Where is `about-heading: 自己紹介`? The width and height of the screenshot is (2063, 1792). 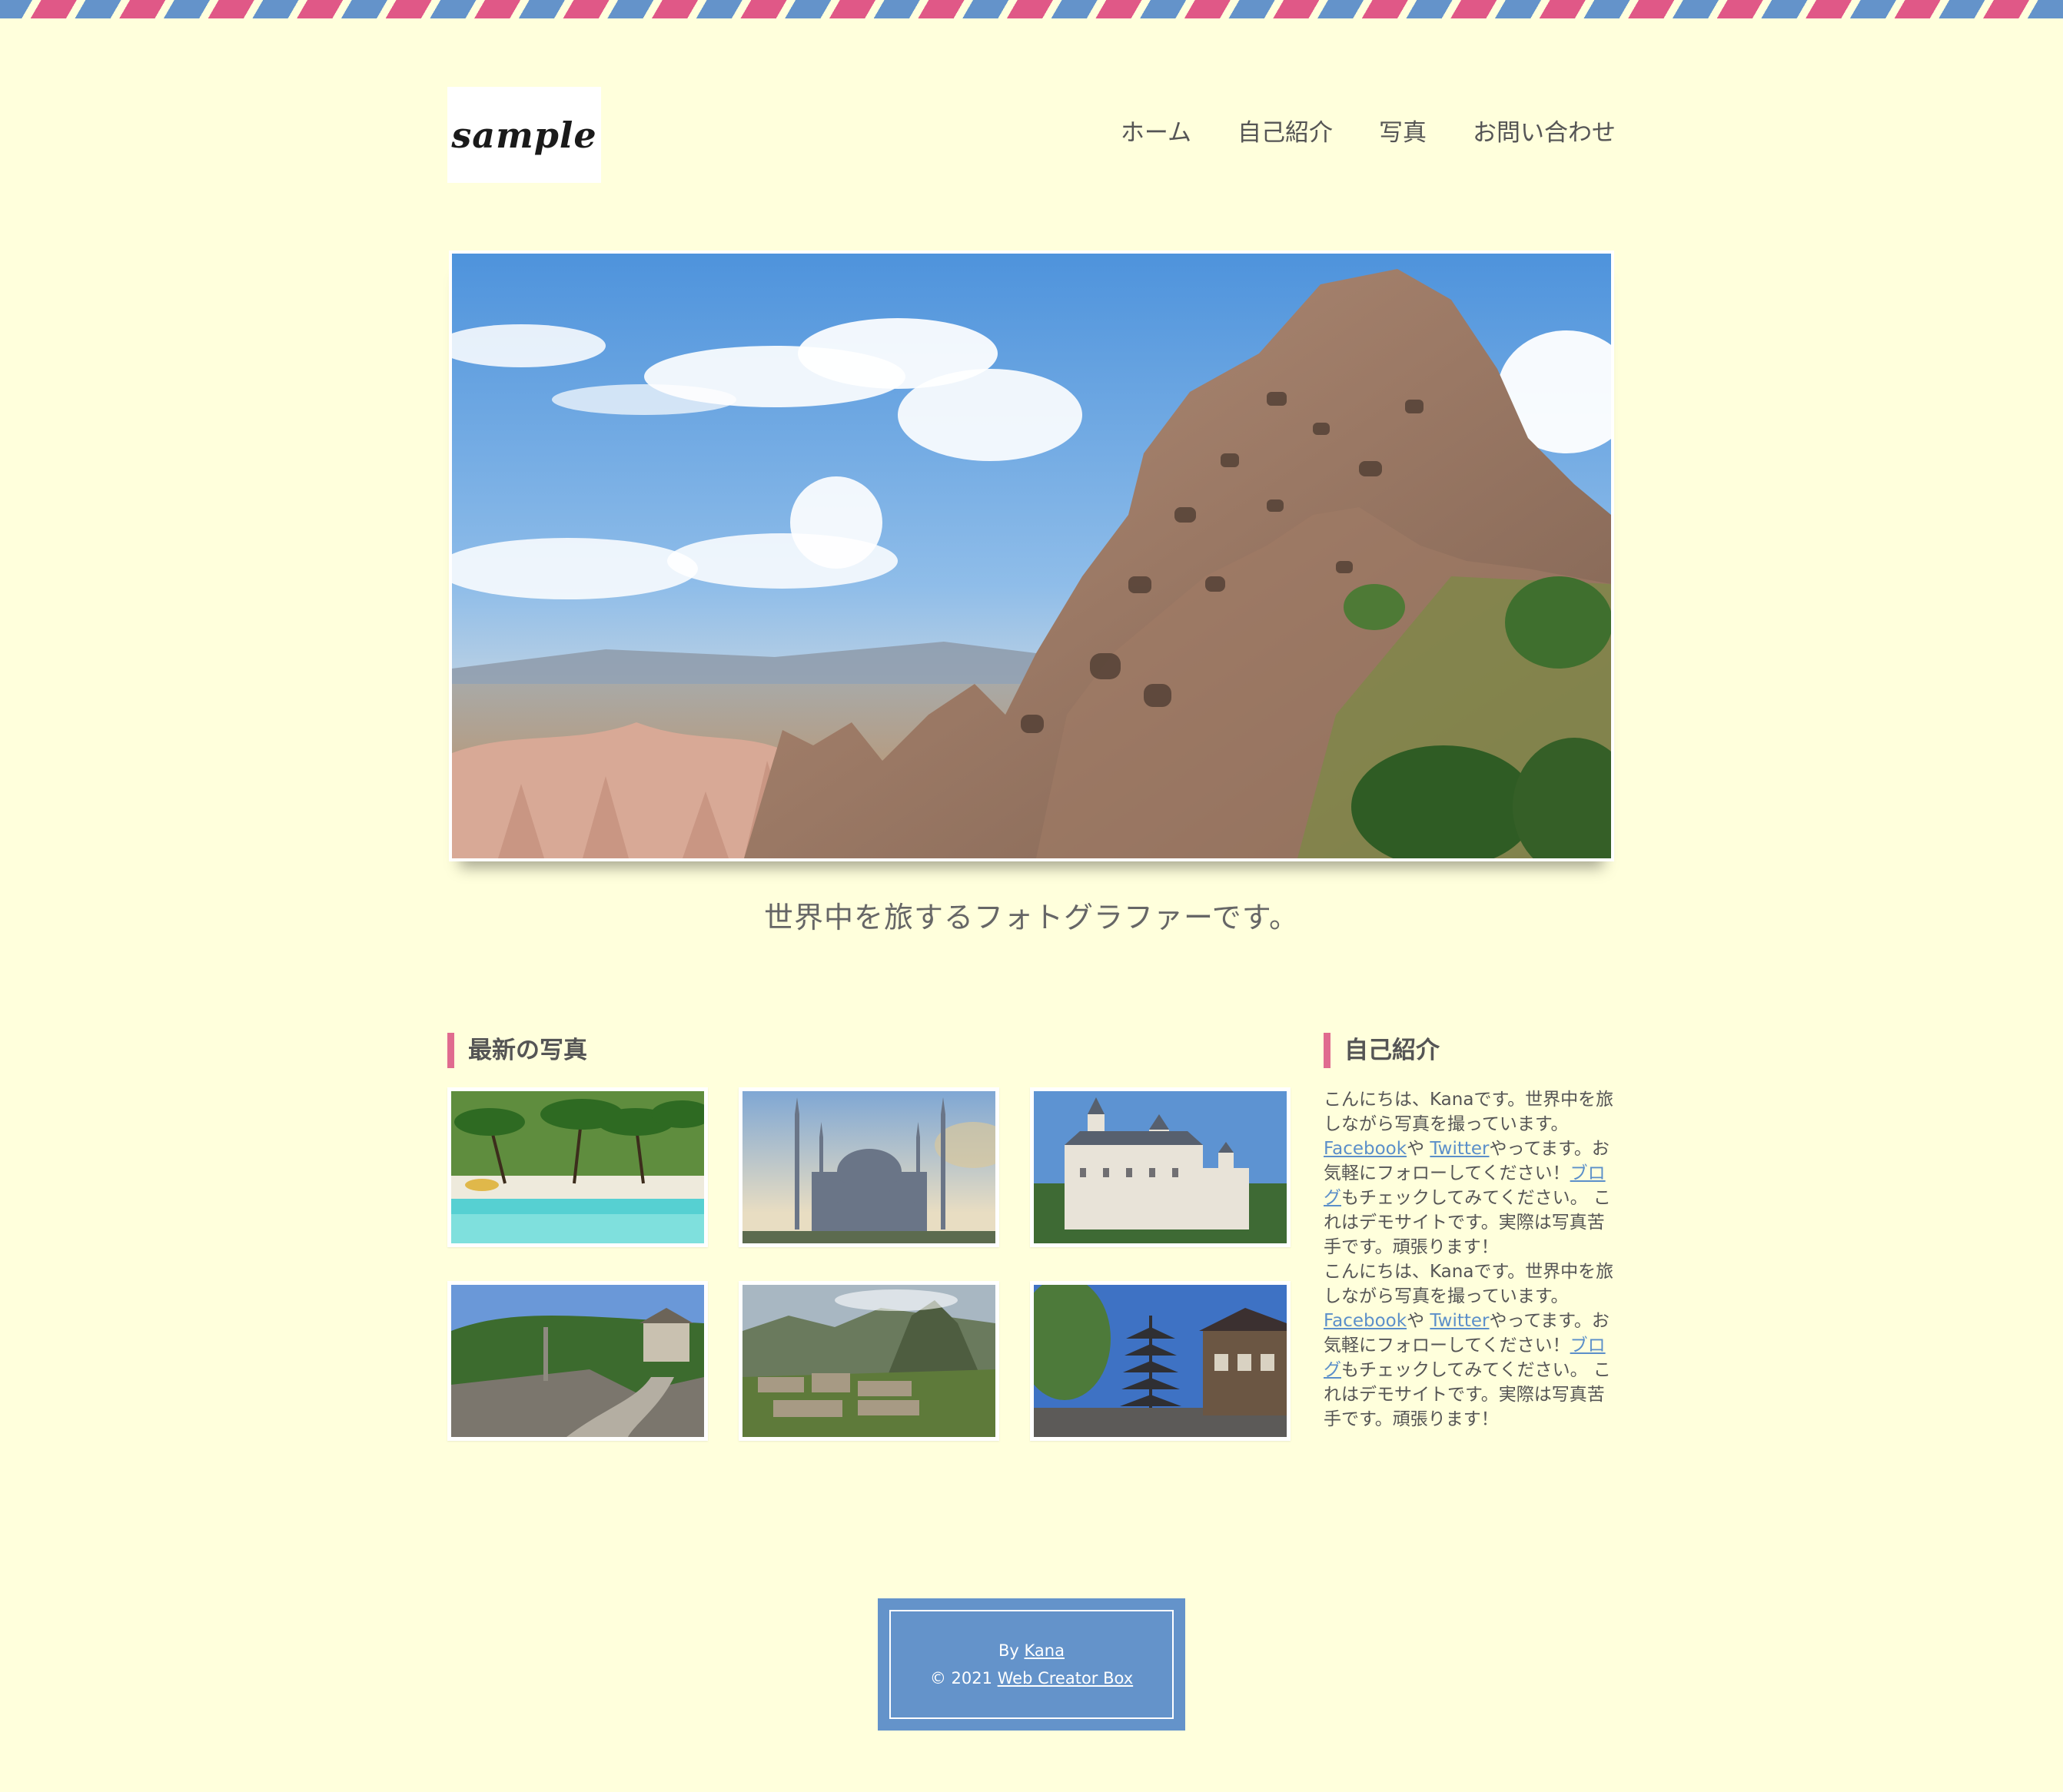 about-heading: 自己紹介 is located at coordinates (1382, 1050).